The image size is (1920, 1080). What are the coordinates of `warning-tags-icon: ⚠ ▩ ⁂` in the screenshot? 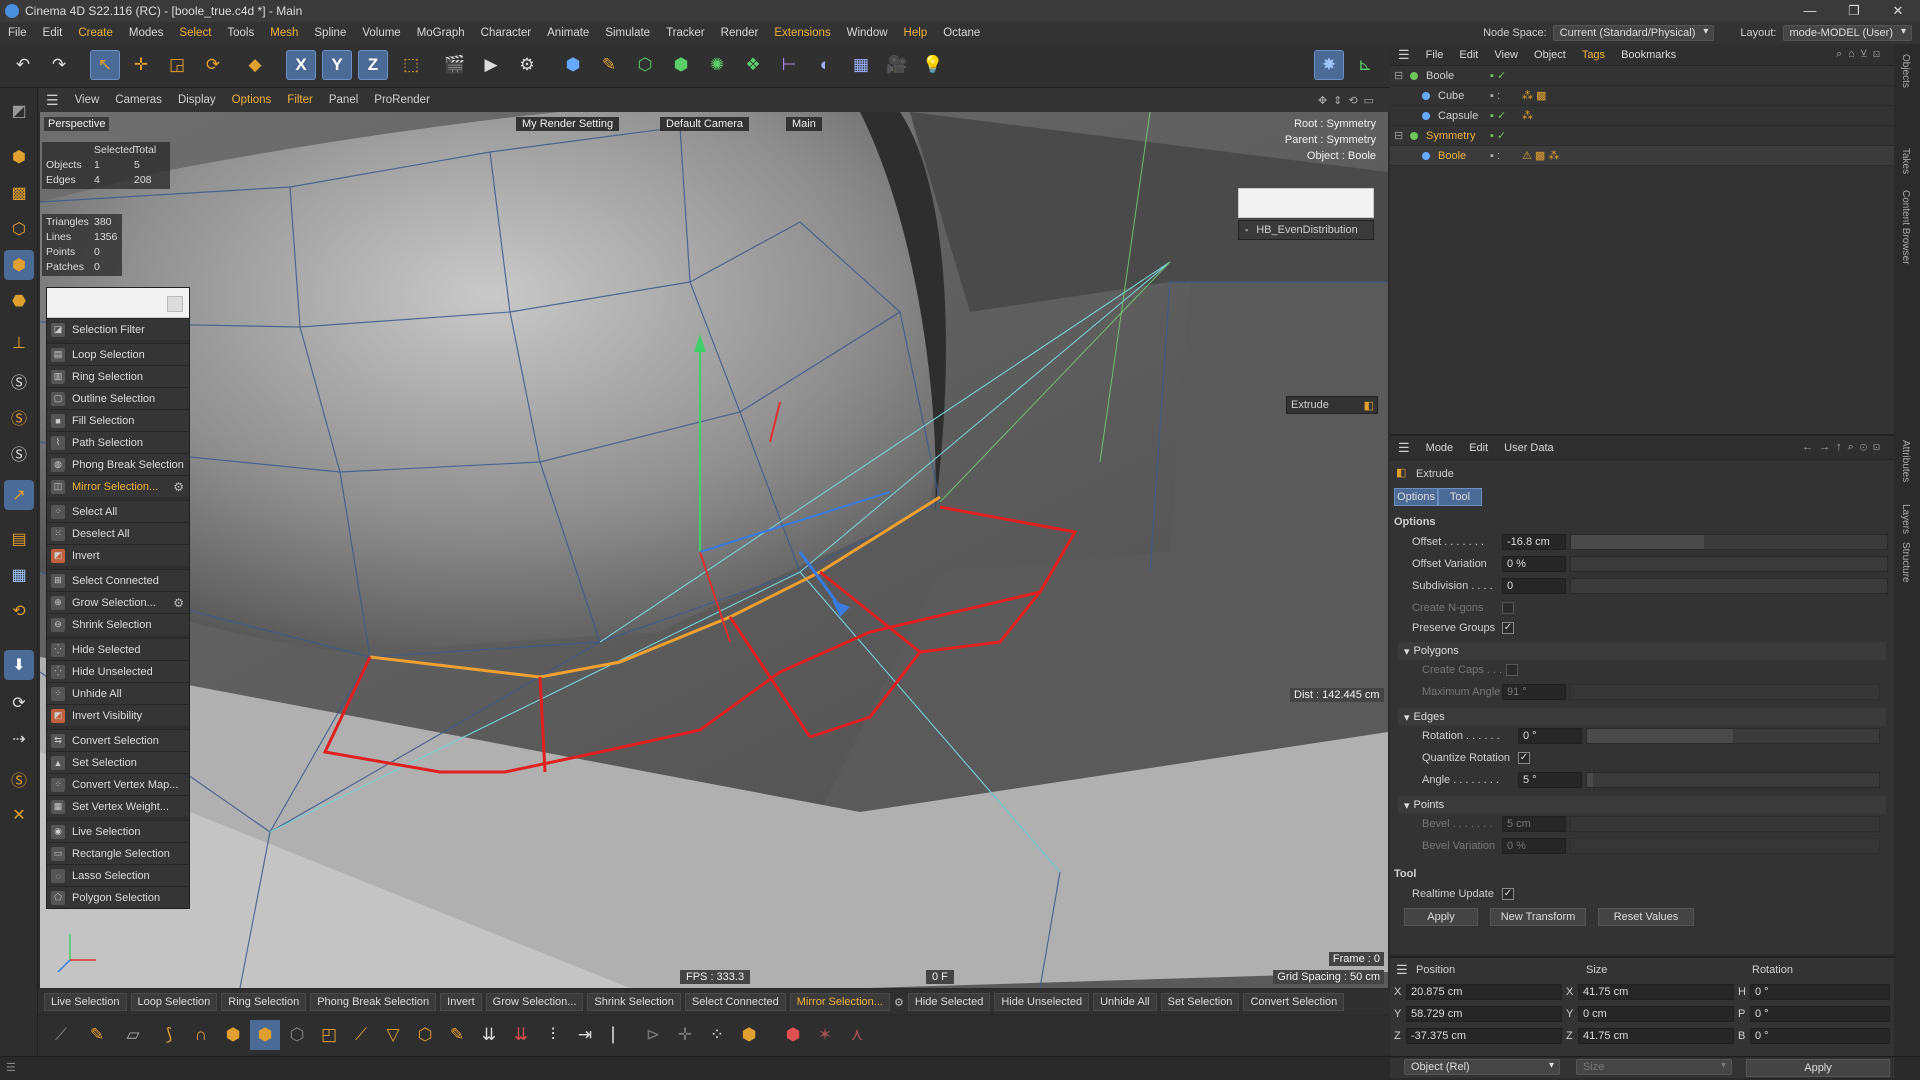 It's located at (1540, 155).